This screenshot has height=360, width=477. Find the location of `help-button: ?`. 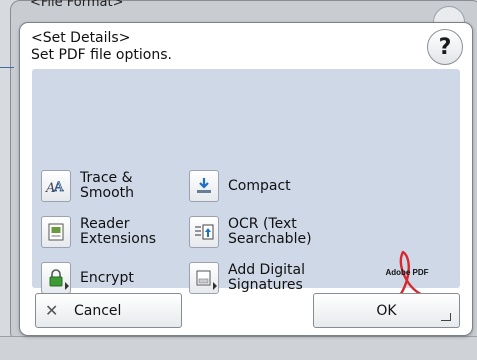

help-button: ? is located at coordinates (445, 47).